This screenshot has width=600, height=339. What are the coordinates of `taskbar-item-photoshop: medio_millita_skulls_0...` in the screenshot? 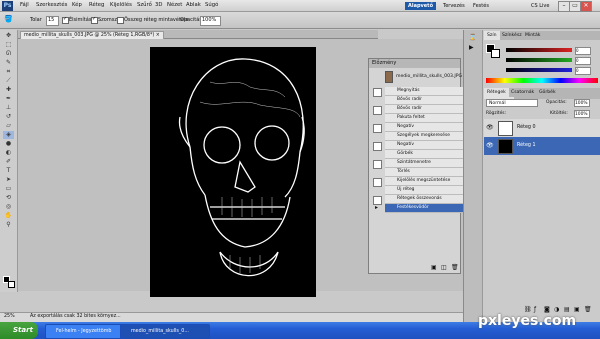 It's located at (165, 331).